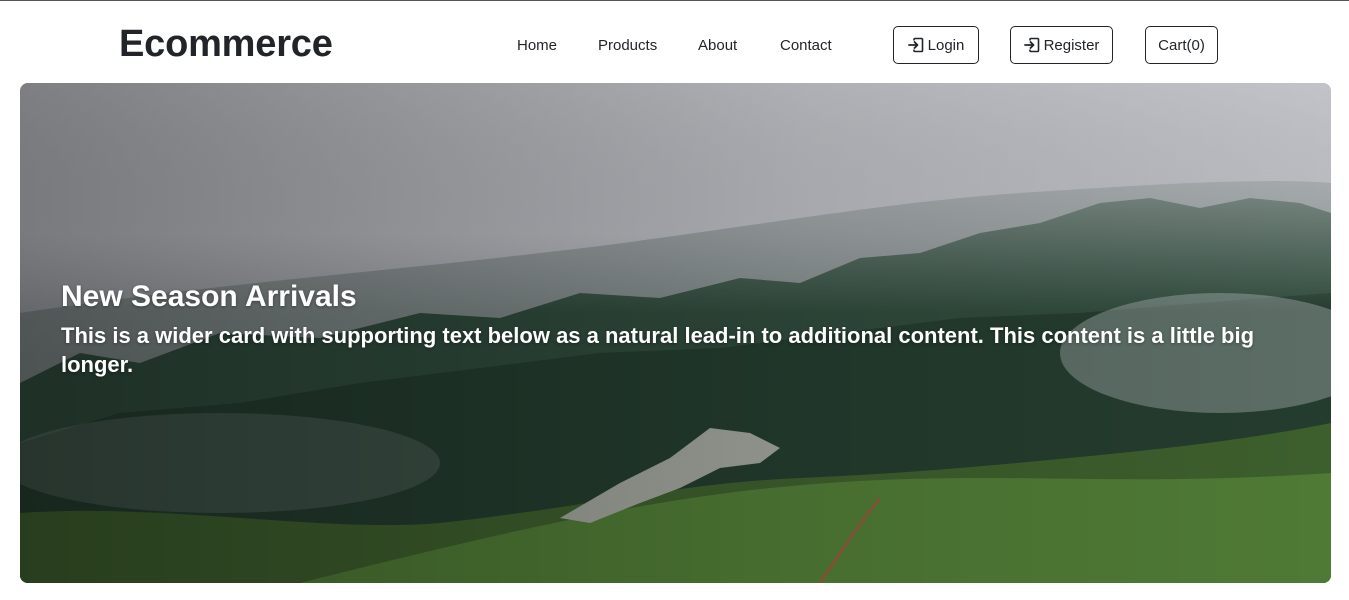 This screenshot has width=1349, height=600. I want to click on login-icon, so click(915, 45).